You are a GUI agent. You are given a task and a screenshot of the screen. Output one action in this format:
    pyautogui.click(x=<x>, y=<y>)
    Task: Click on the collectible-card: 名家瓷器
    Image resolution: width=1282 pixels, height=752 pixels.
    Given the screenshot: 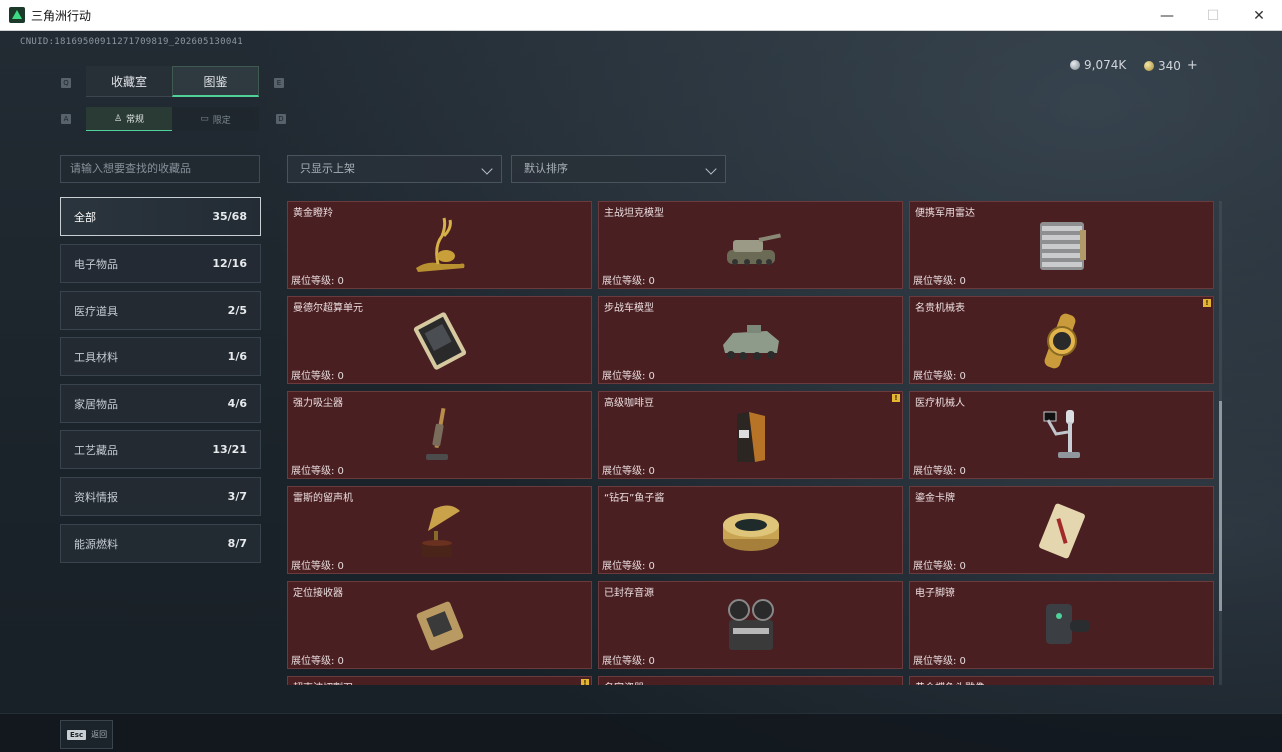 What is the action you would take?
    pyautogui.click(x=750, y=680)
    